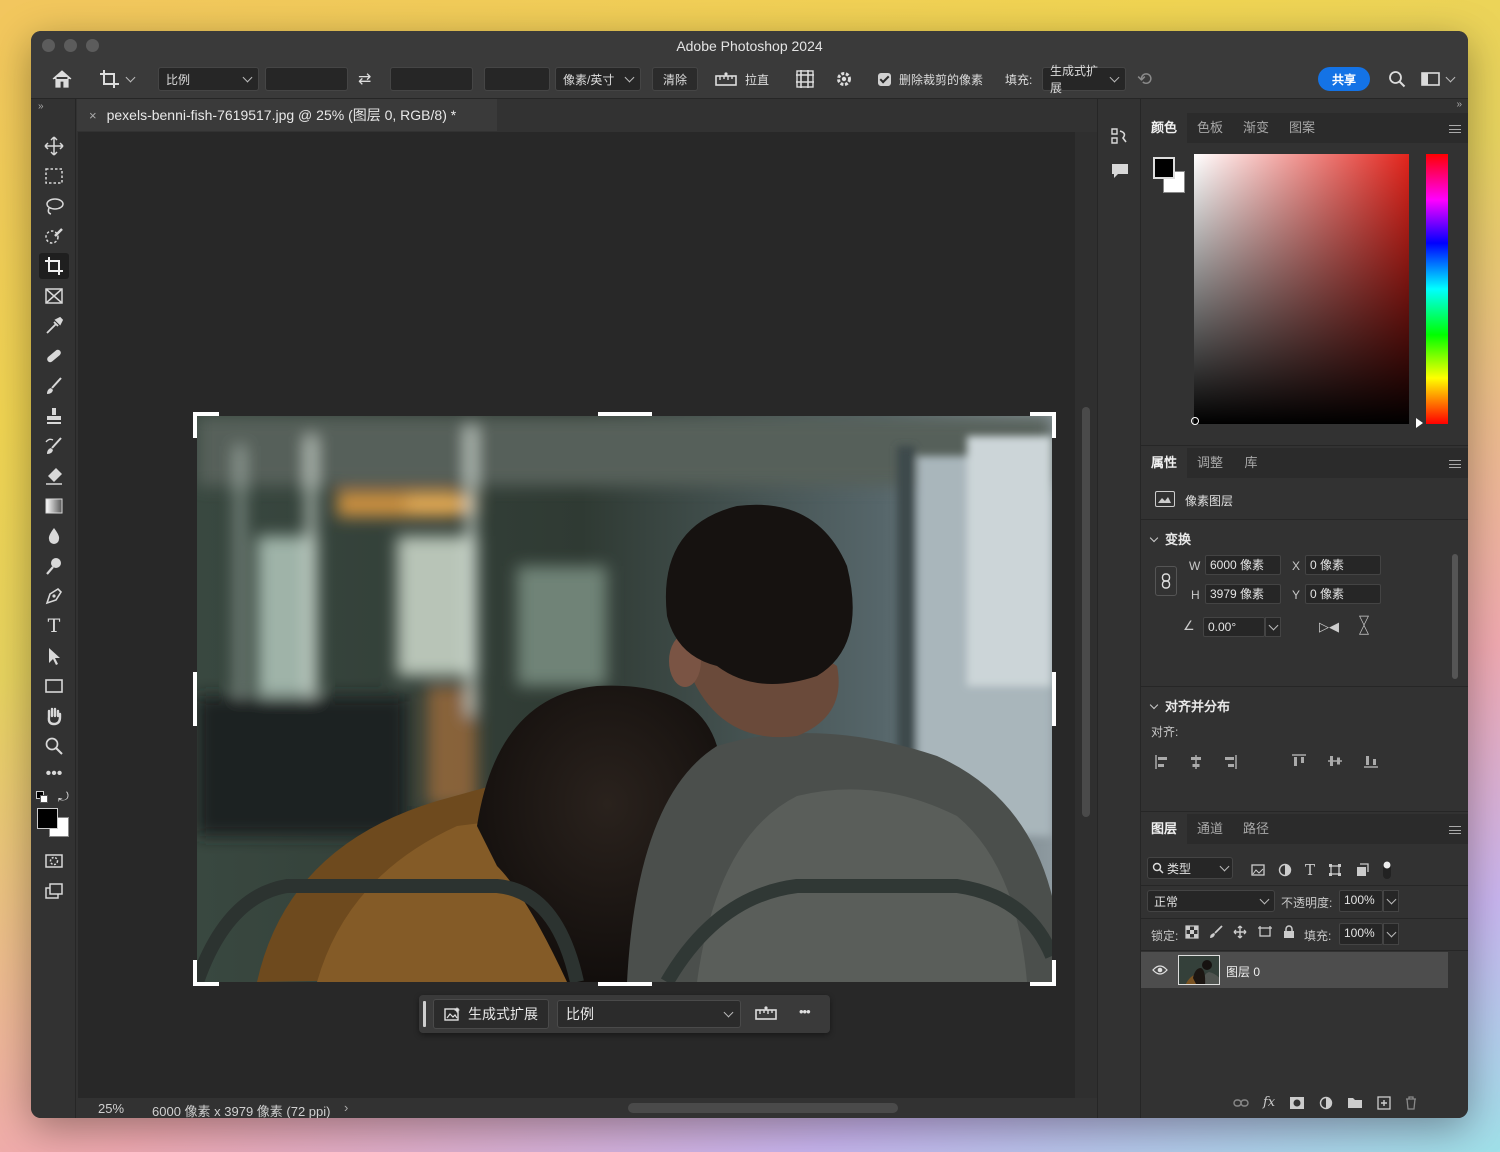  What do you see at coordinates (195, 699) in the screenshot?
I see `crop-handle-left` at bounding box center [195, 699].